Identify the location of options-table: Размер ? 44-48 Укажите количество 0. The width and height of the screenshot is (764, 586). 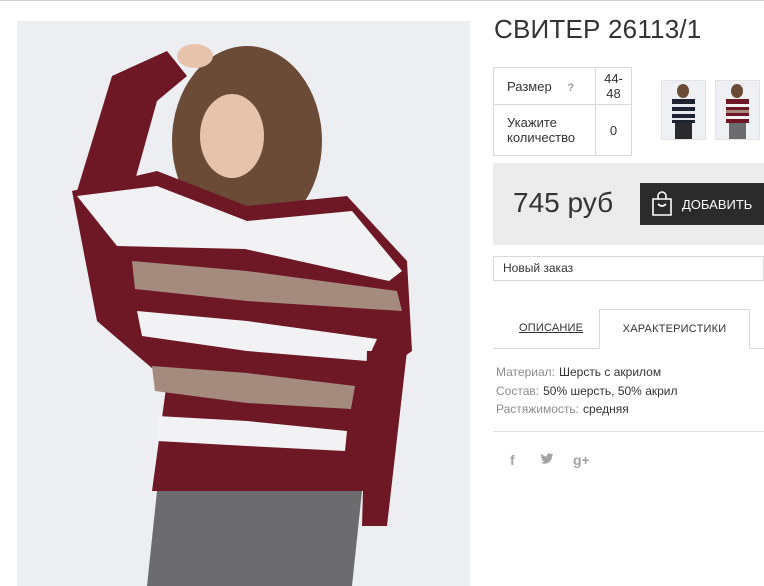
(562, 111).